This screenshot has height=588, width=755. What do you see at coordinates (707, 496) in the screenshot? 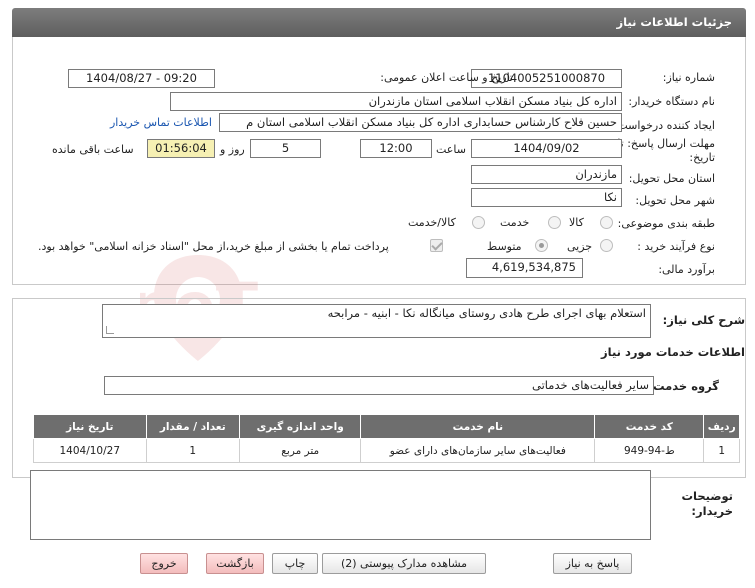
I see `buyer-notes-label: توضیحات` at bounding box center [707, 496].